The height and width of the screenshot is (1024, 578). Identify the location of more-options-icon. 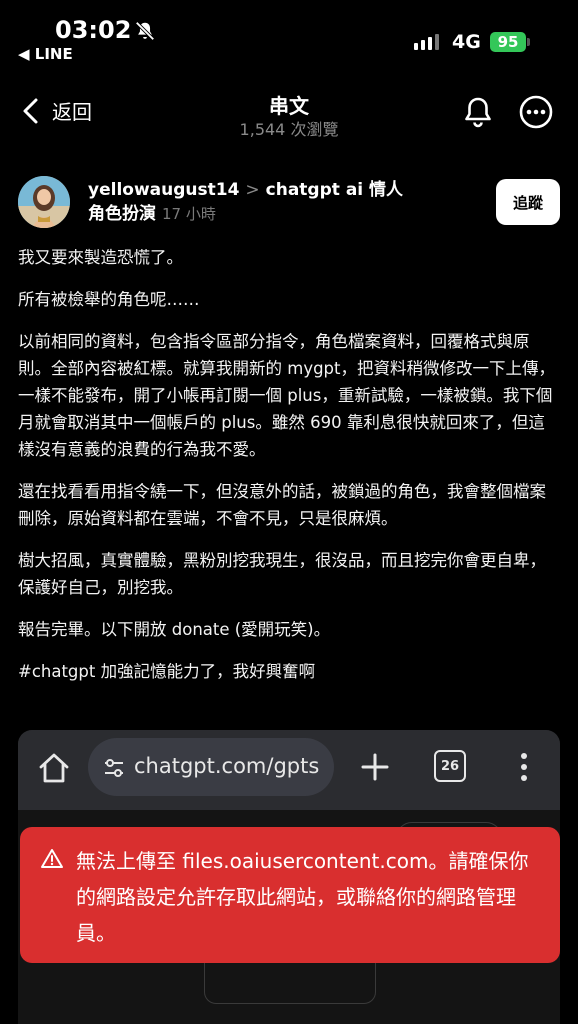
(536, 112).